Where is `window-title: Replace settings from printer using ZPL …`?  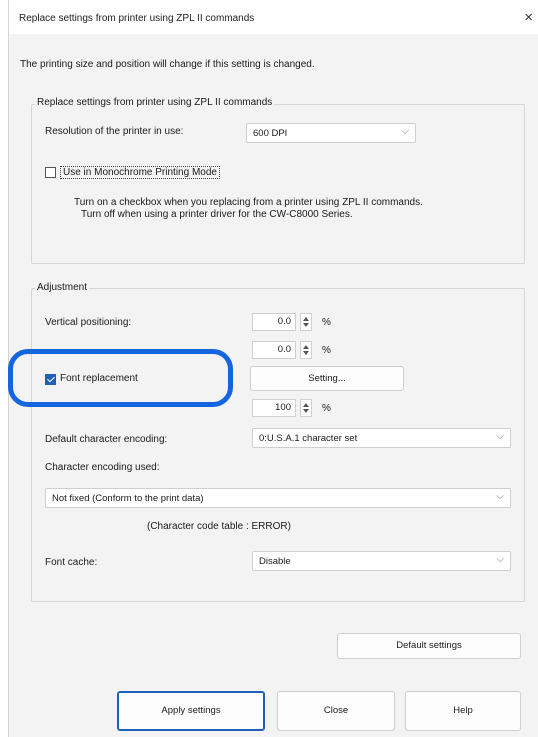 window-title: Replace settings from printer using ZPL … is located at coordinates (137, 18).